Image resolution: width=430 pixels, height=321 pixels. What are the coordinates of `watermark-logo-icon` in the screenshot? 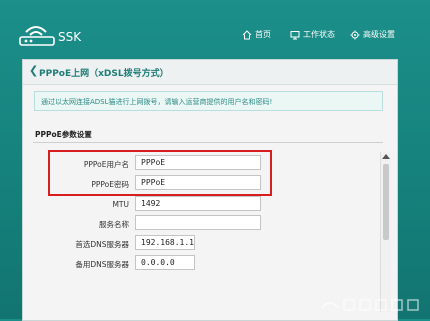 It's located at (370, 305).